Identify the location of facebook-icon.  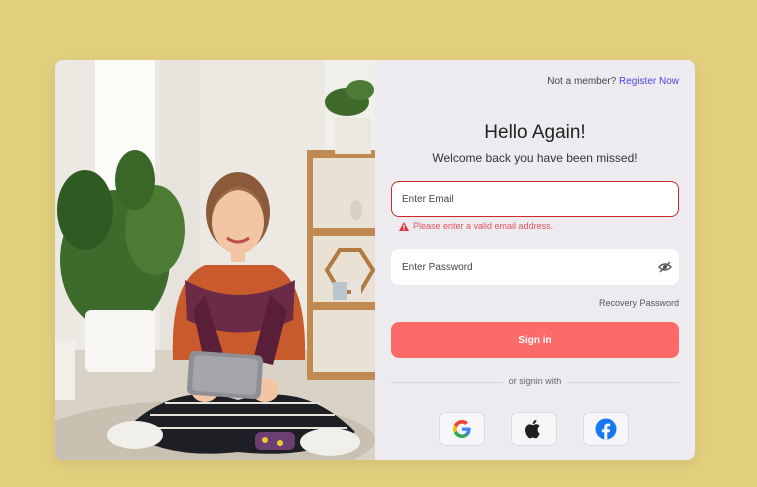
(606, 429).